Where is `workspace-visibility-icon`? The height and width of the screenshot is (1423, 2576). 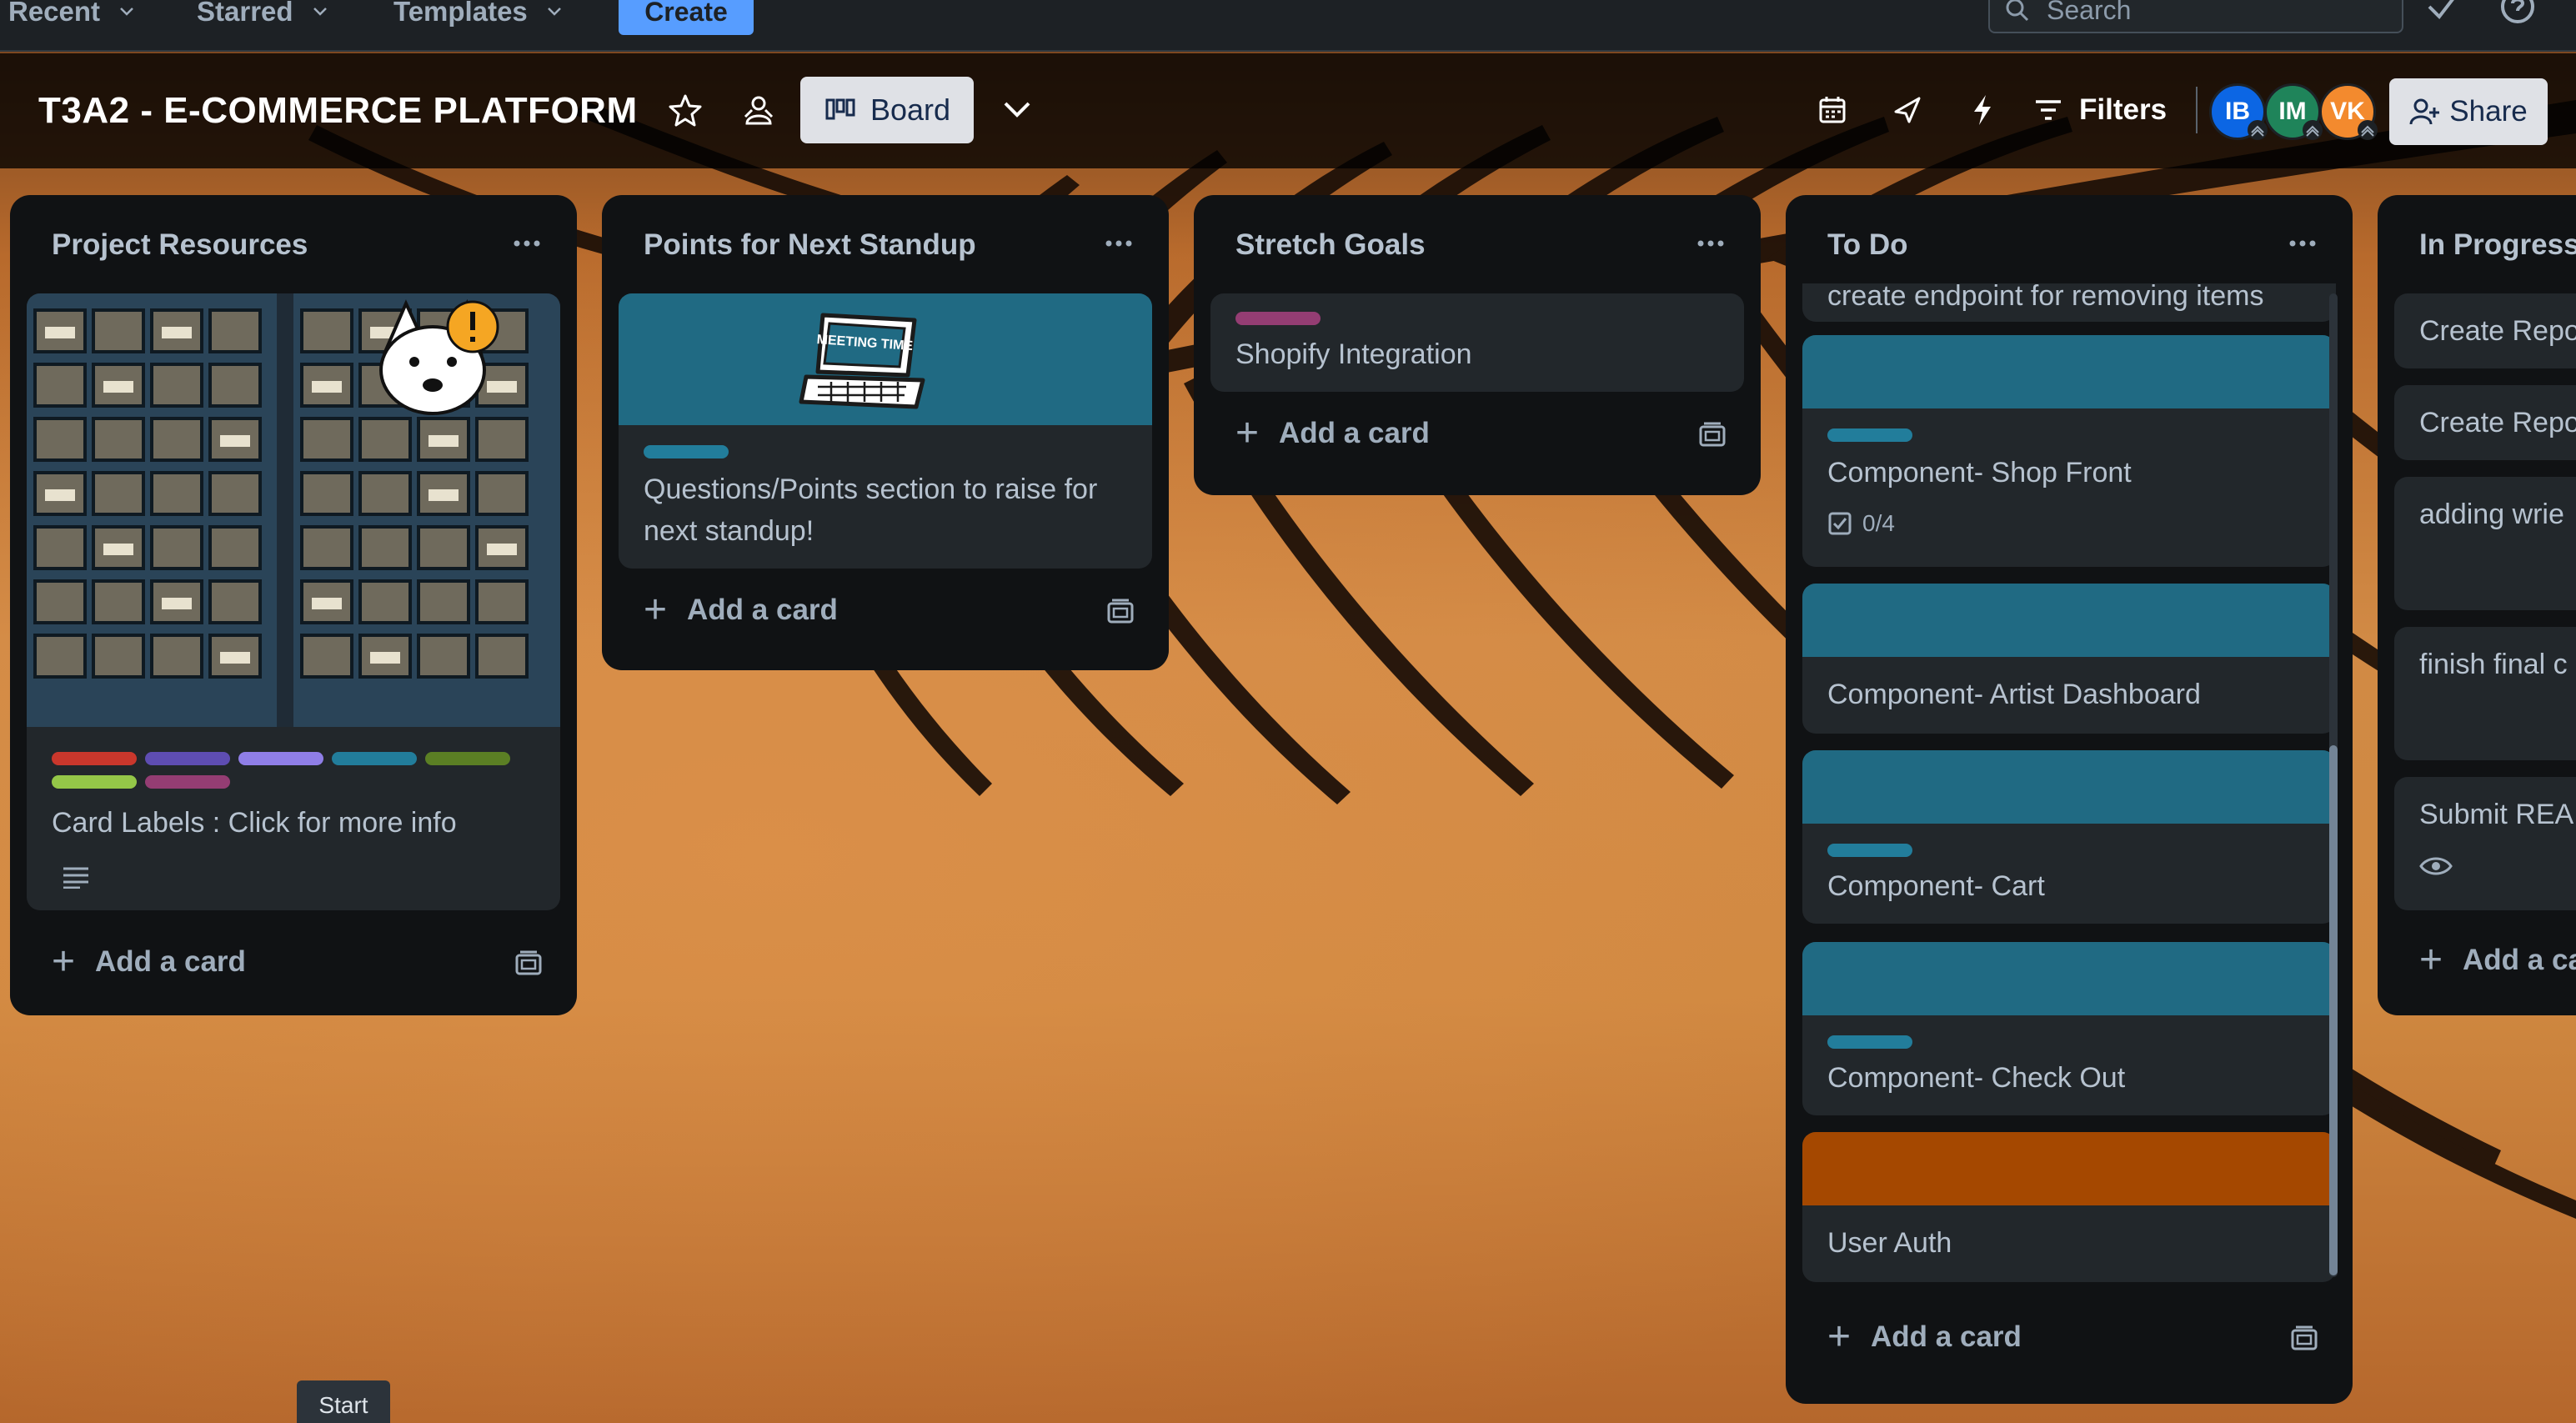
workspace-visibility-icon is located at coordinates (758, 110).